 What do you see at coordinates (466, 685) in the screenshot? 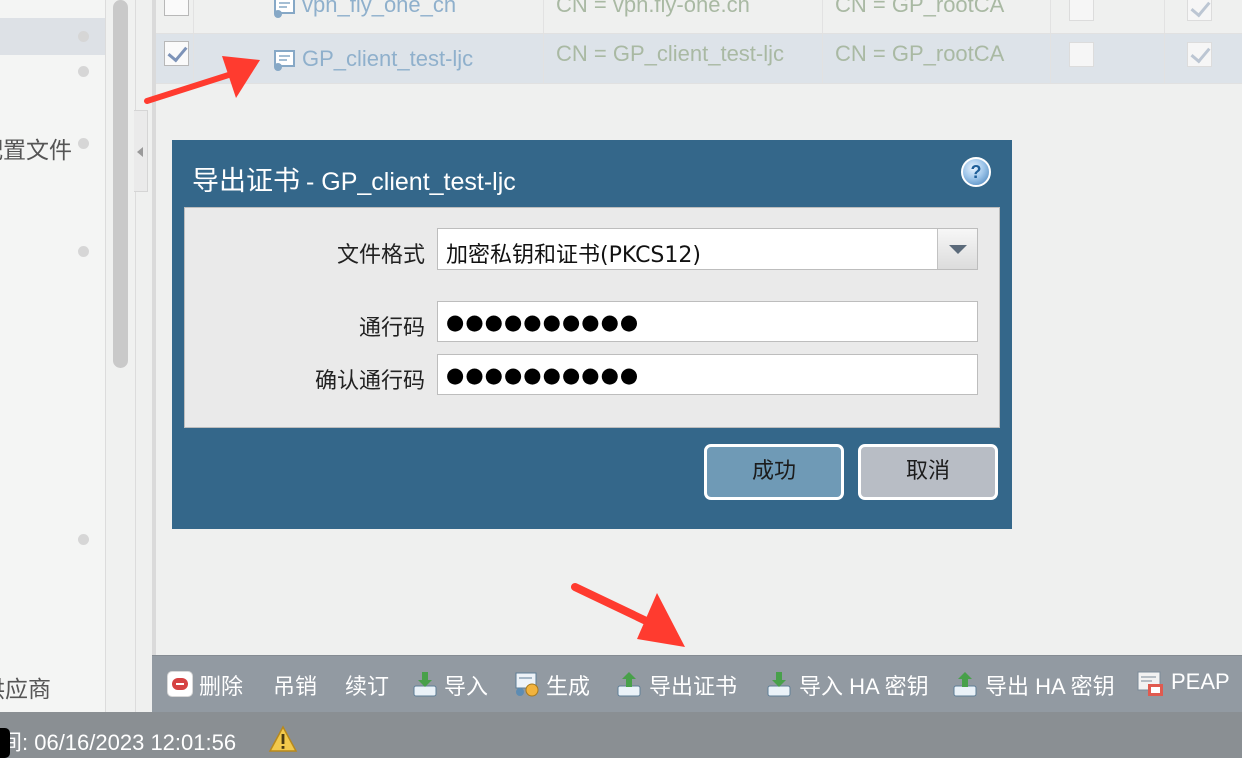
I see `import-button: 导入` at bounding box center [466, 685].